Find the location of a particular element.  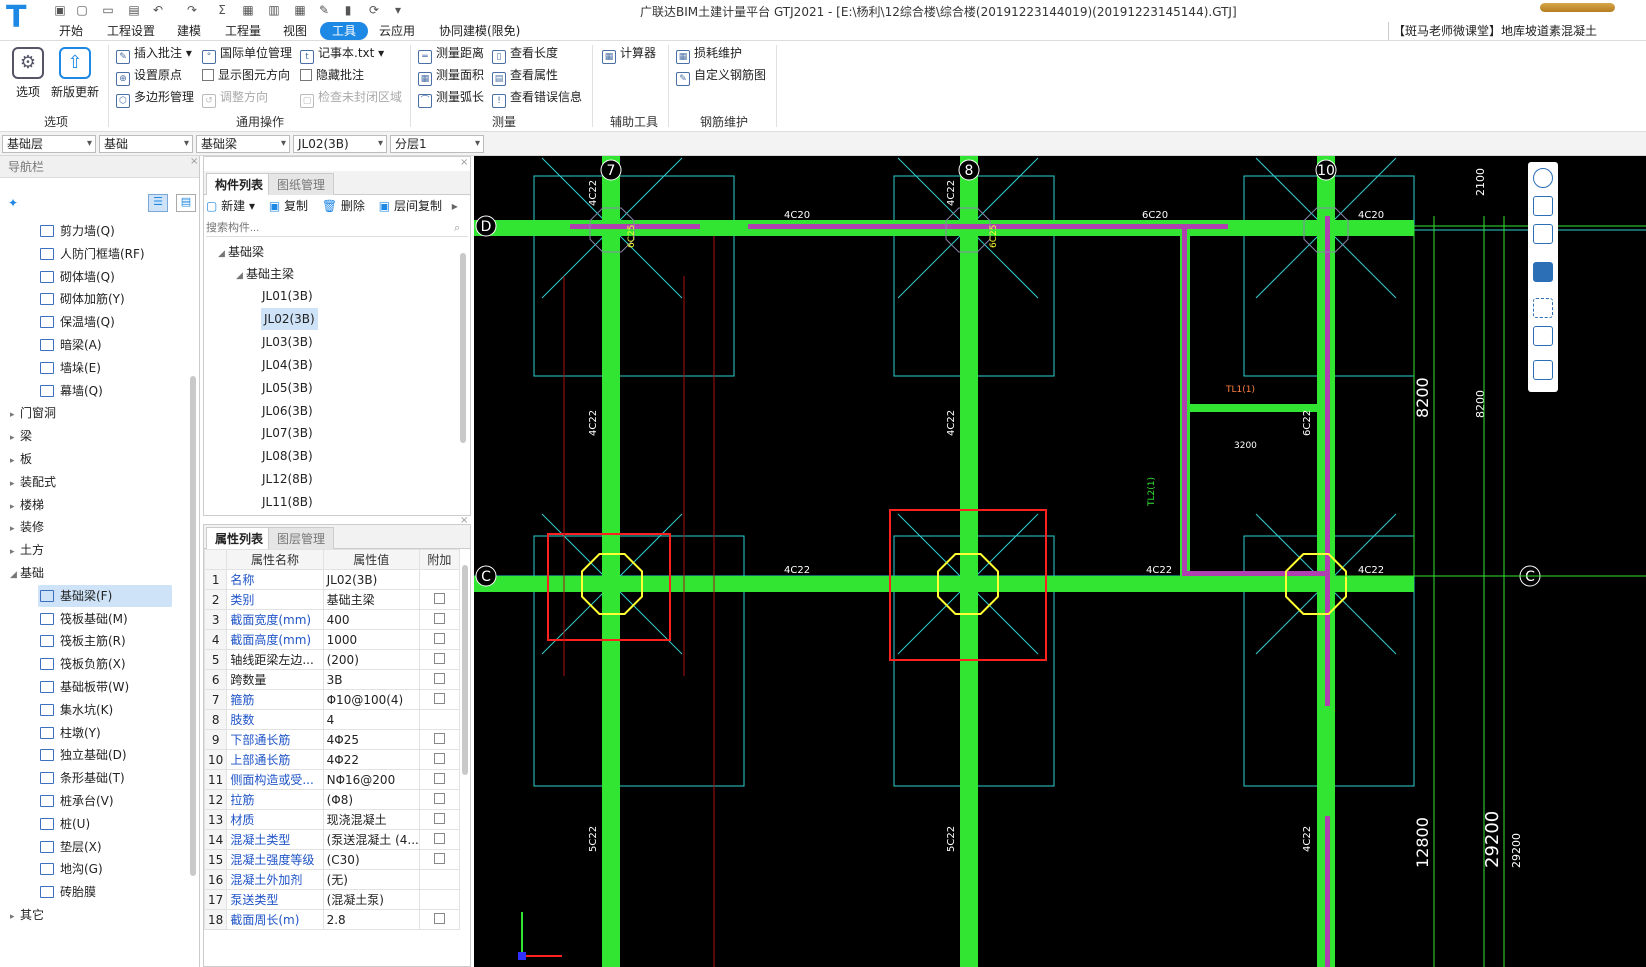

property-row: 16 混凝土外加剂 (无) is located at coordinates (332, 879).